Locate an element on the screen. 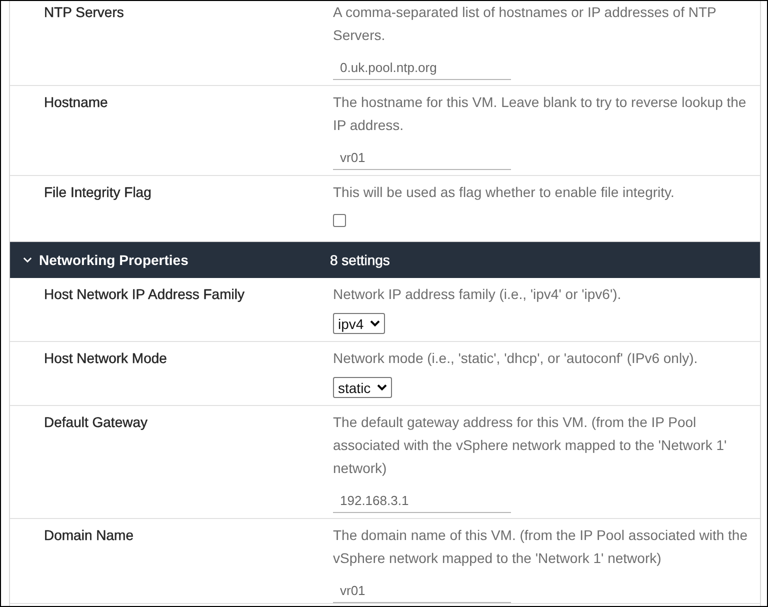 The height and width of the screenshot is (607, 768). text-field: 192.168.3.1 is located at coordinates (422, 501).